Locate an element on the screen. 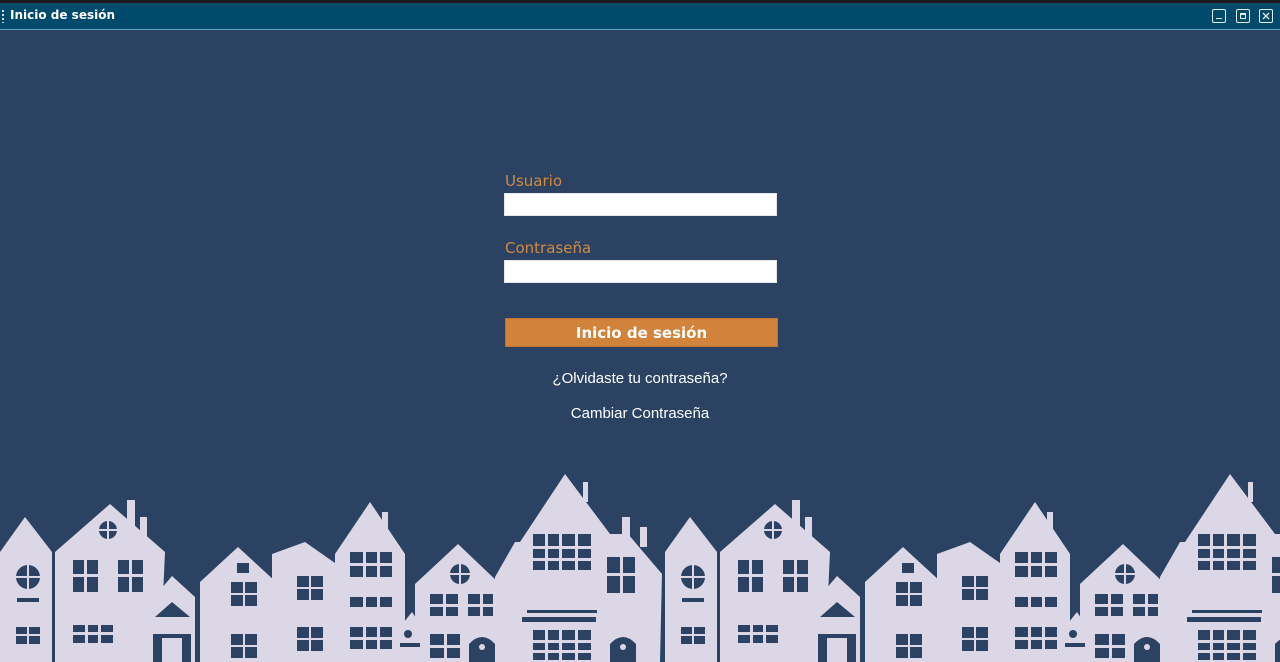  close-icon is located at coordinates (1266, 16).